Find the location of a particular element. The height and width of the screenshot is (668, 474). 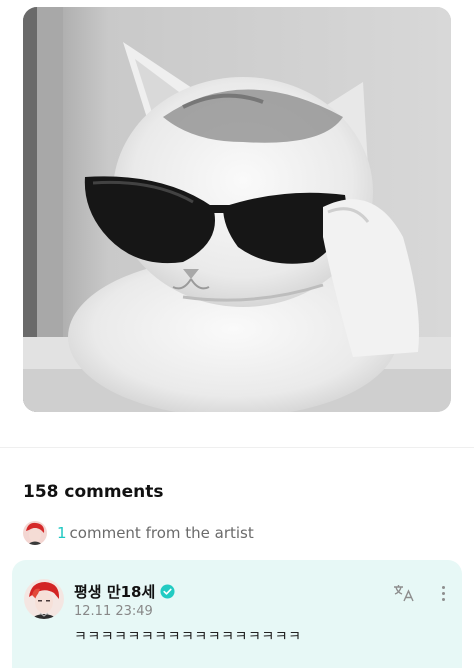

more-options-button is located at coordinates (443, 593).